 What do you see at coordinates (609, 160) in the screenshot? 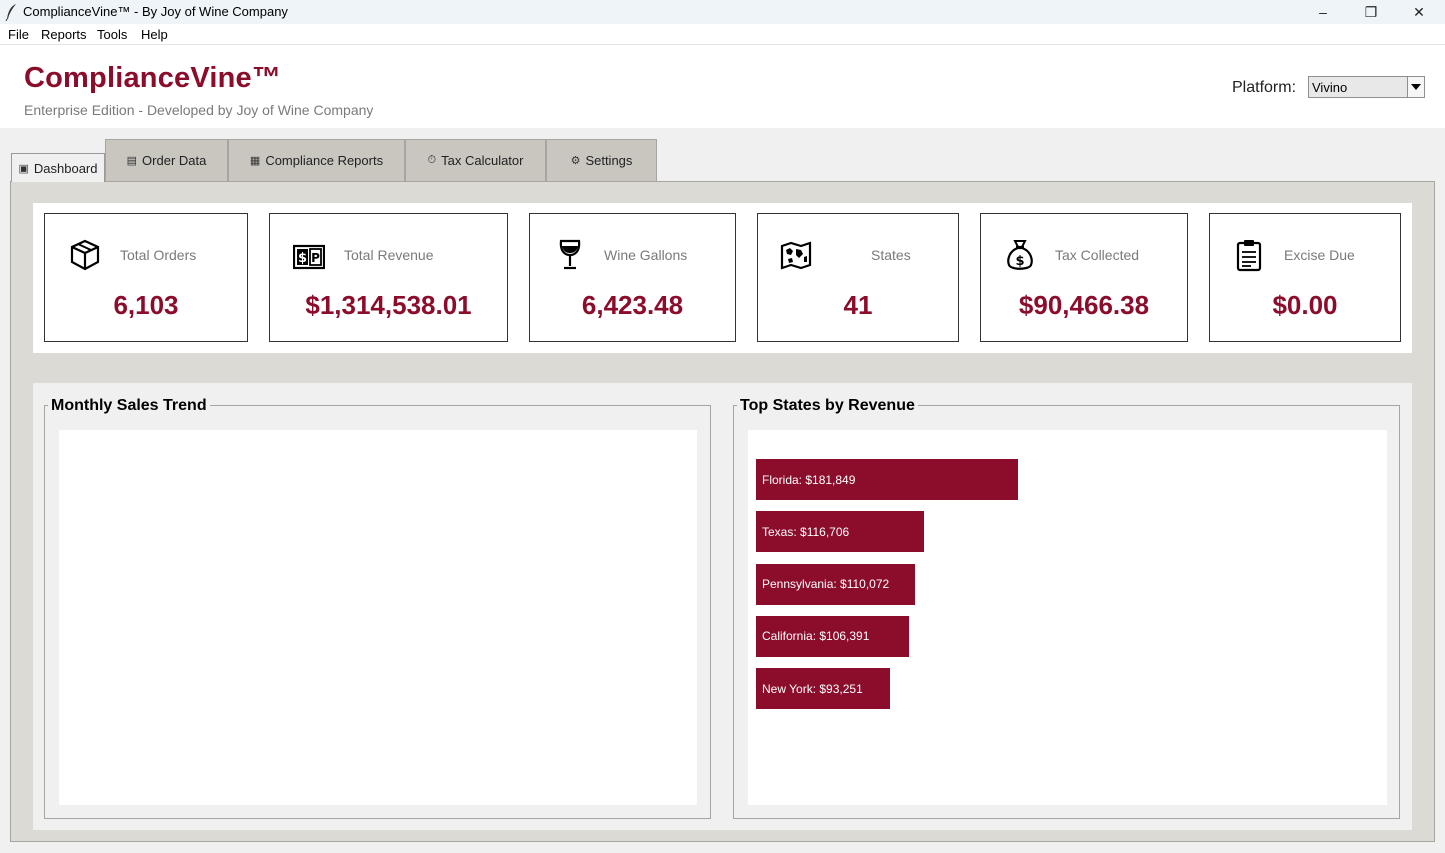
I see `tab-label: Settings` at bounding box center [609, 160].